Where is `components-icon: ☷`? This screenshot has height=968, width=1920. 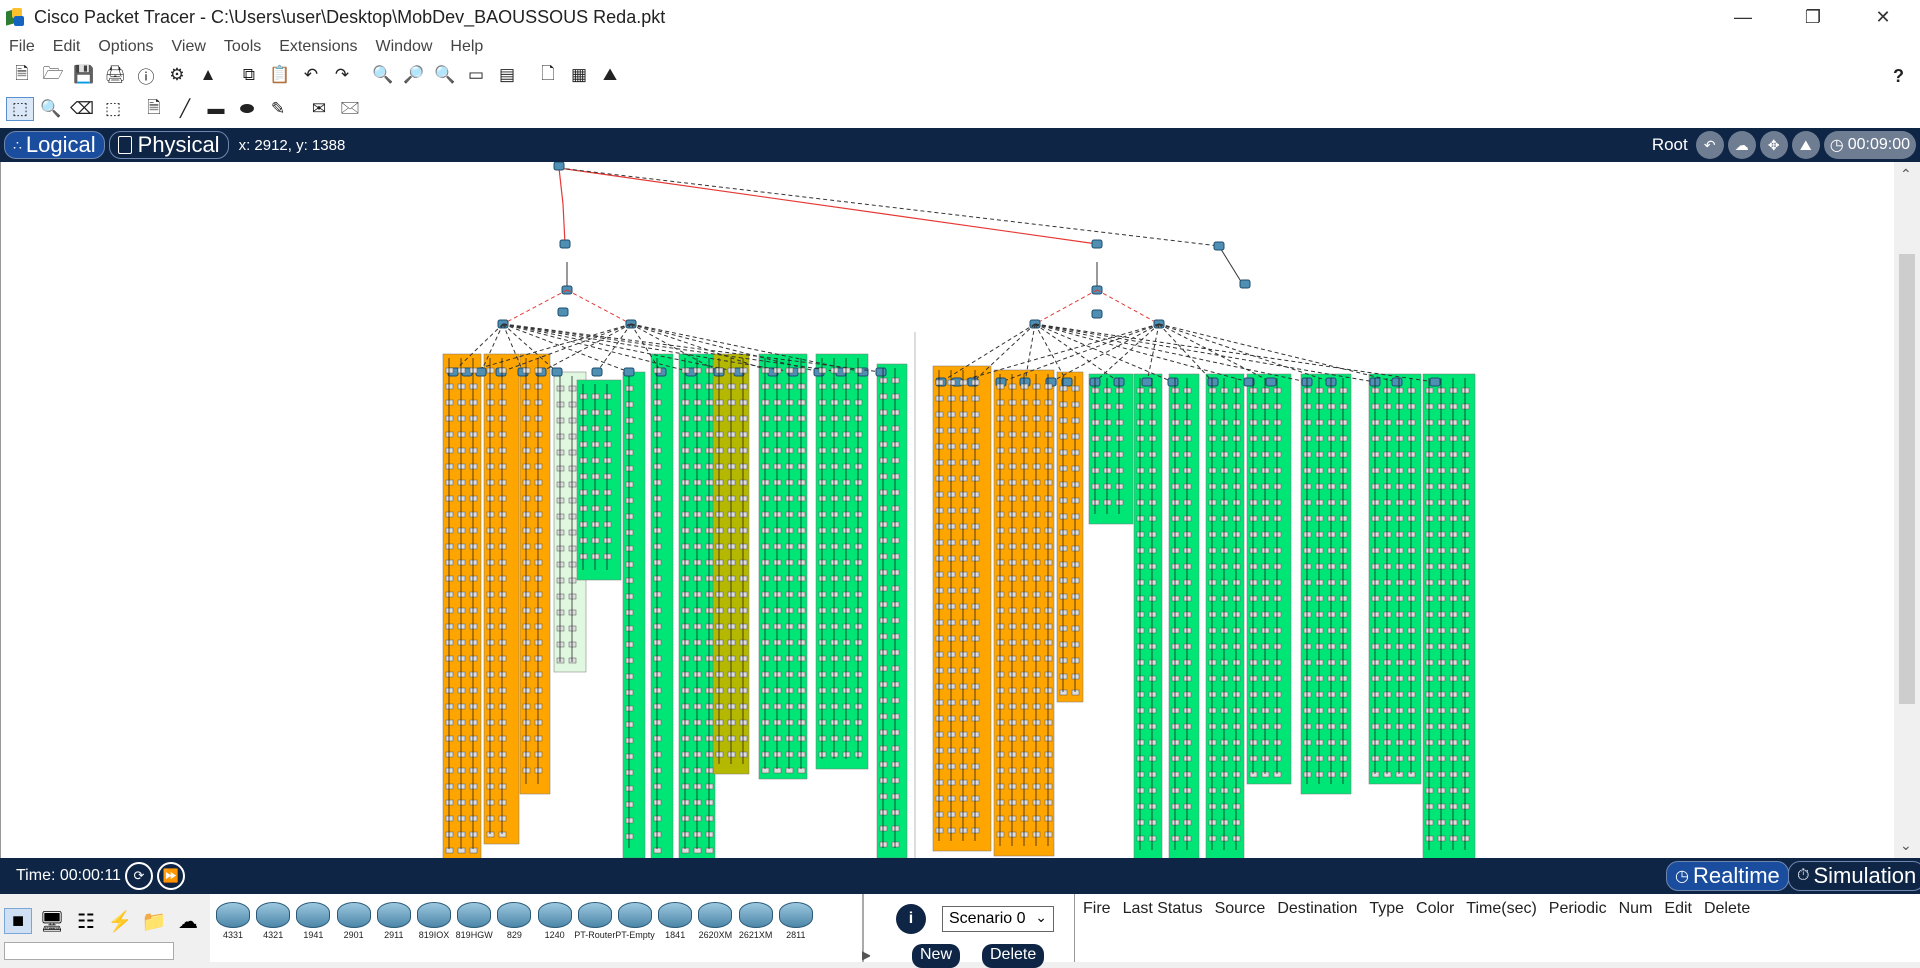
components-icon: ☷ is located at coordinates (86, 921).